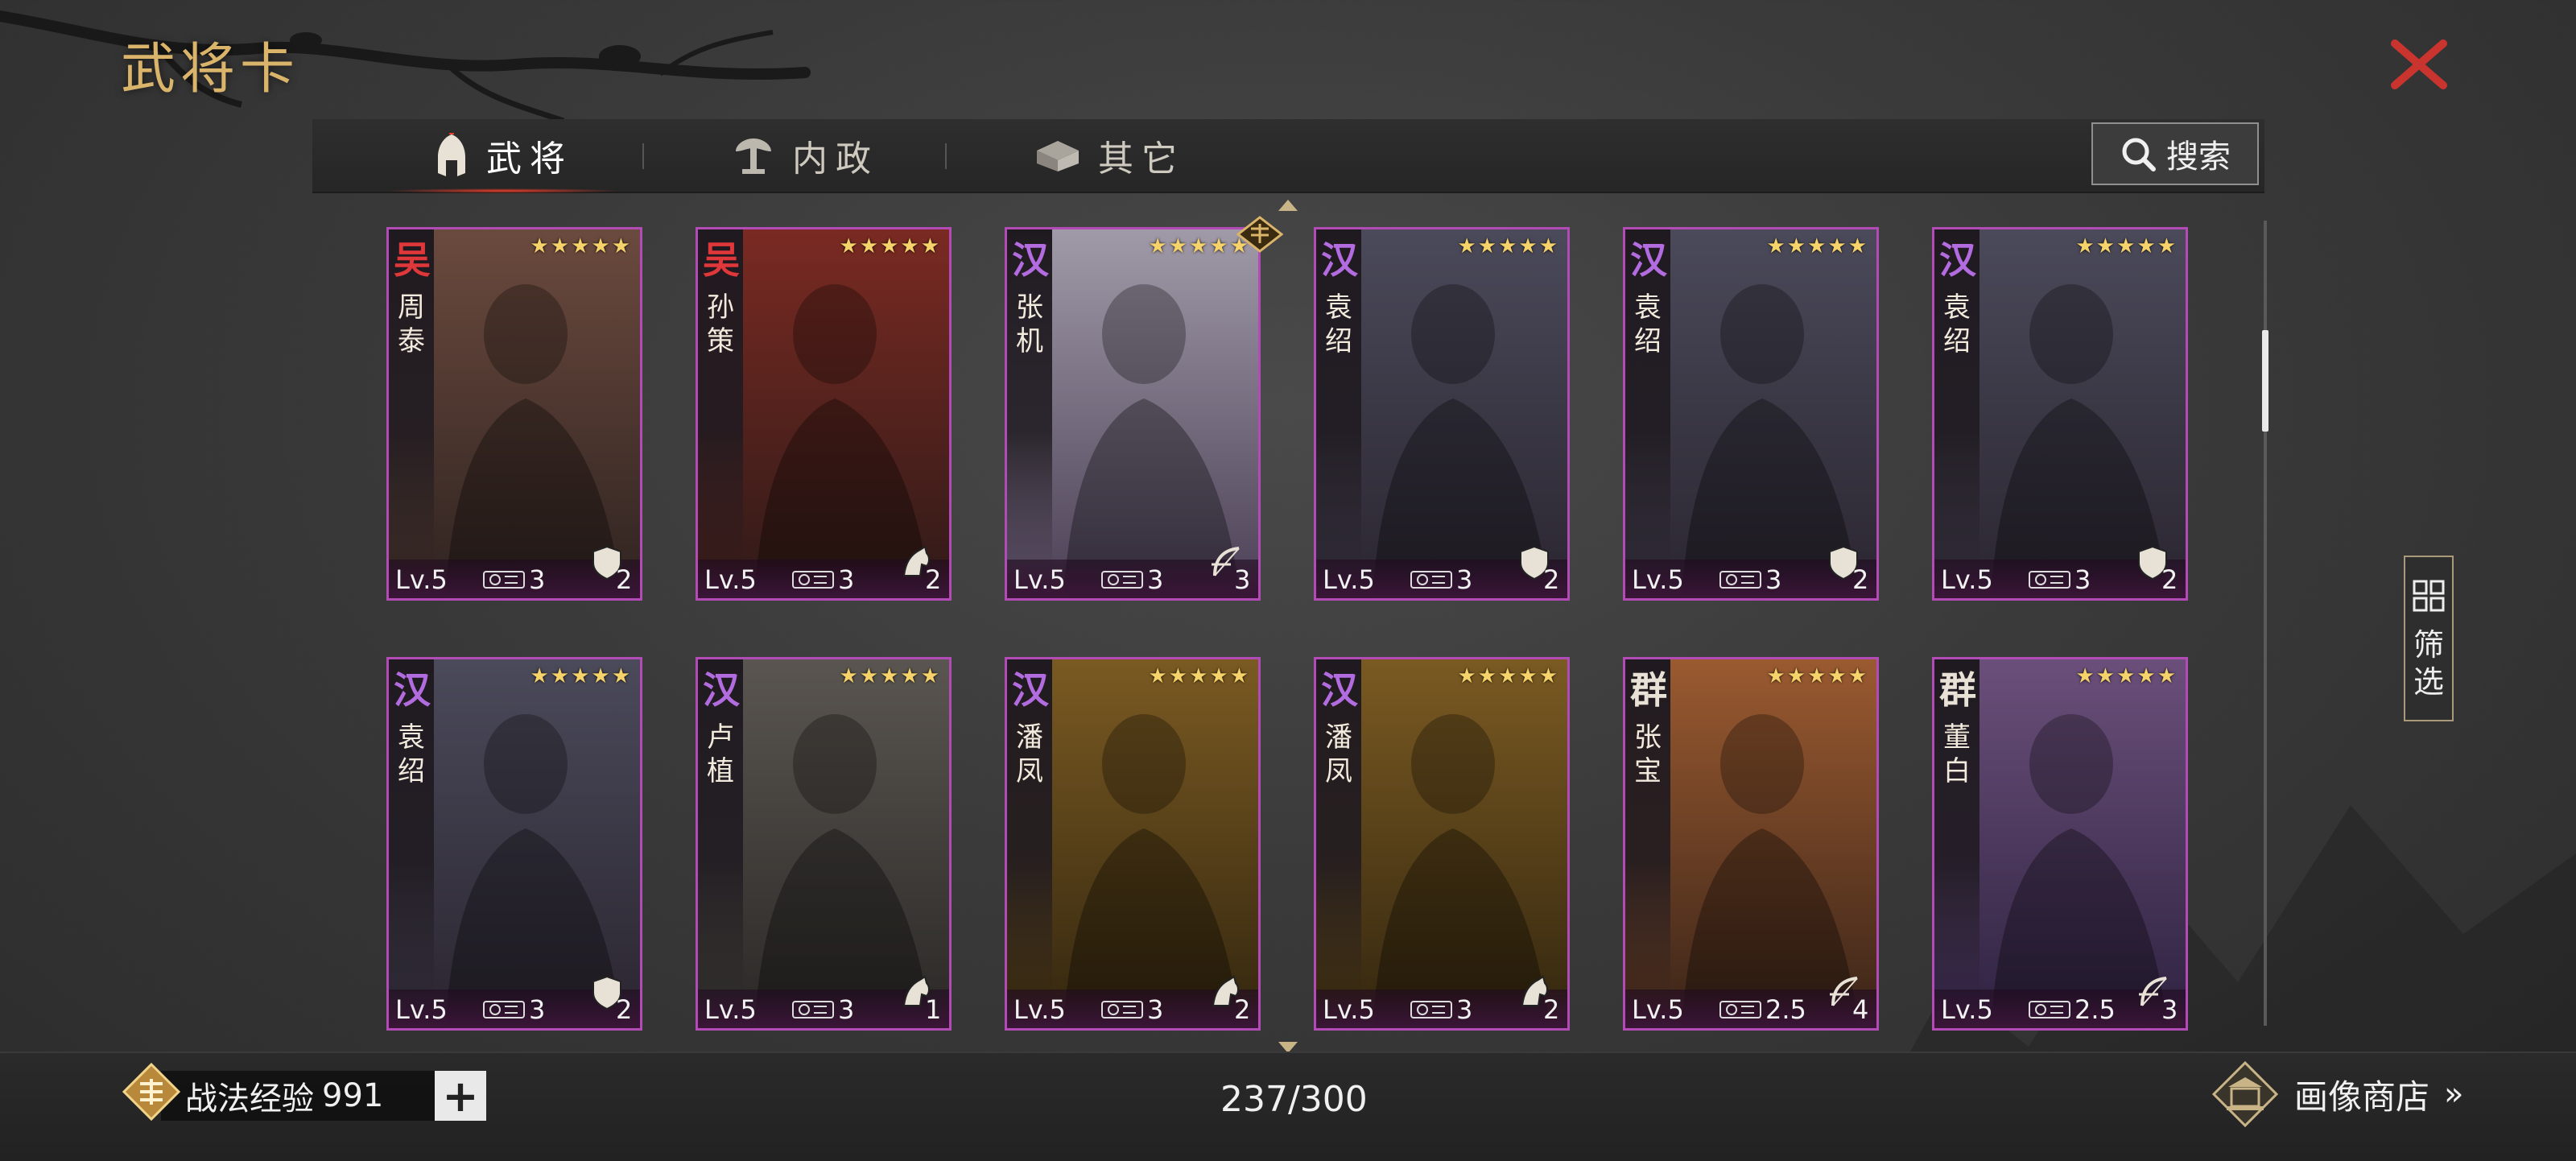 This screenshot has height=1161, width=2576. I want to click on add-exp-button: +, so click(460, 1096).